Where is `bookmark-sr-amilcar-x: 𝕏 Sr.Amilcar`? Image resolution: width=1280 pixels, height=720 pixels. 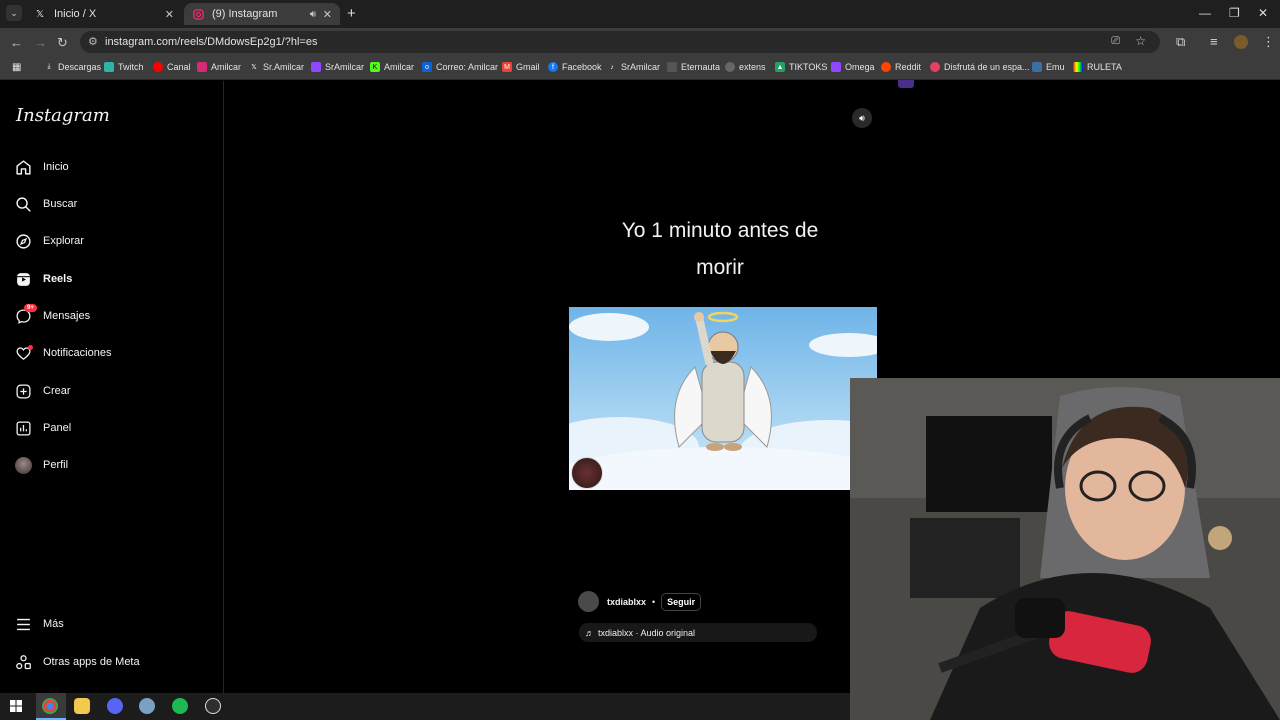 bookmark-sr-amilcar-x: 𝕏 Sr.Amilcar is located at coordinates (276, 67).